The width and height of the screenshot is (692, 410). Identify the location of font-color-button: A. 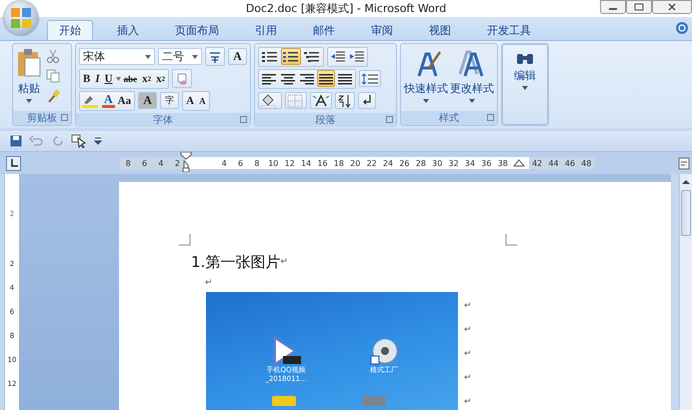
(108, 101).